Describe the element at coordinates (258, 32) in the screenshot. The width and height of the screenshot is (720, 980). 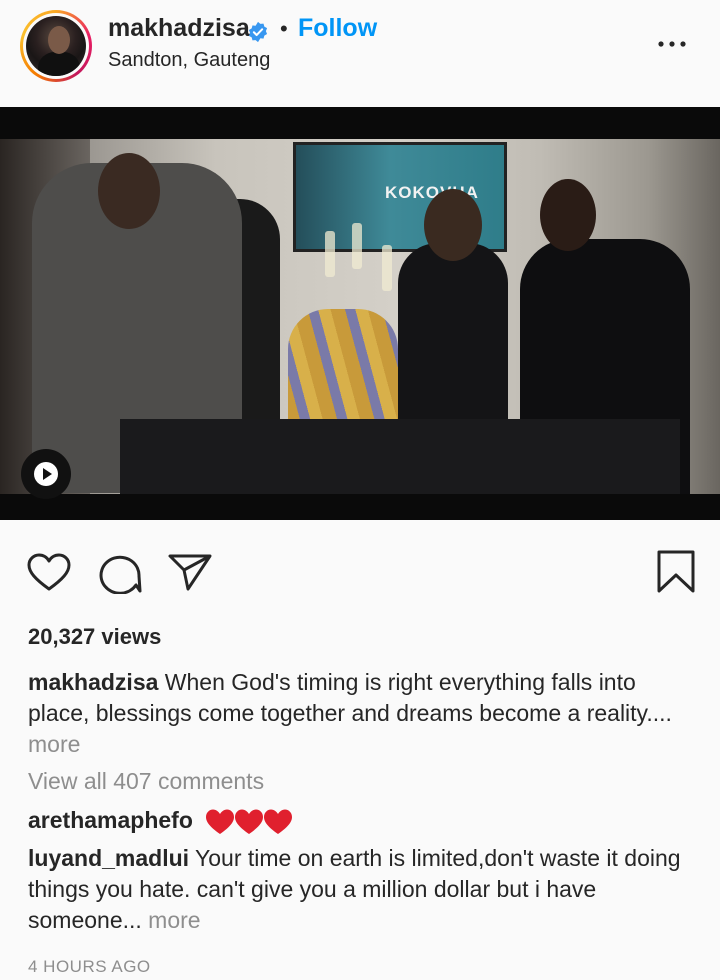
I see `verified-badge-icon` at that location.